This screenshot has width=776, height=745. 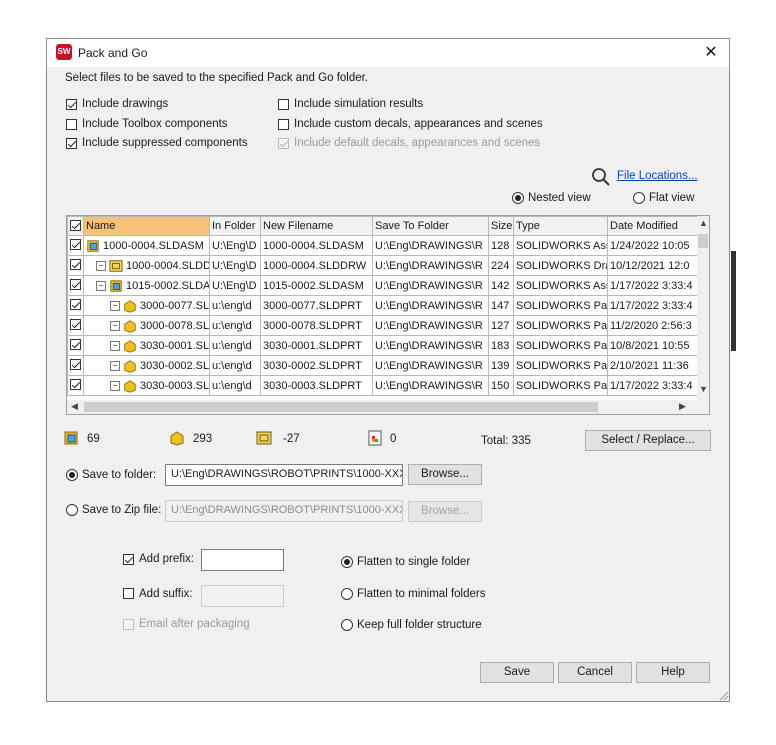 What do you see at coordinates (71, 124) in the screenshot?
I see `include-toolbox-checkbox` at bounding box center [71, 124].